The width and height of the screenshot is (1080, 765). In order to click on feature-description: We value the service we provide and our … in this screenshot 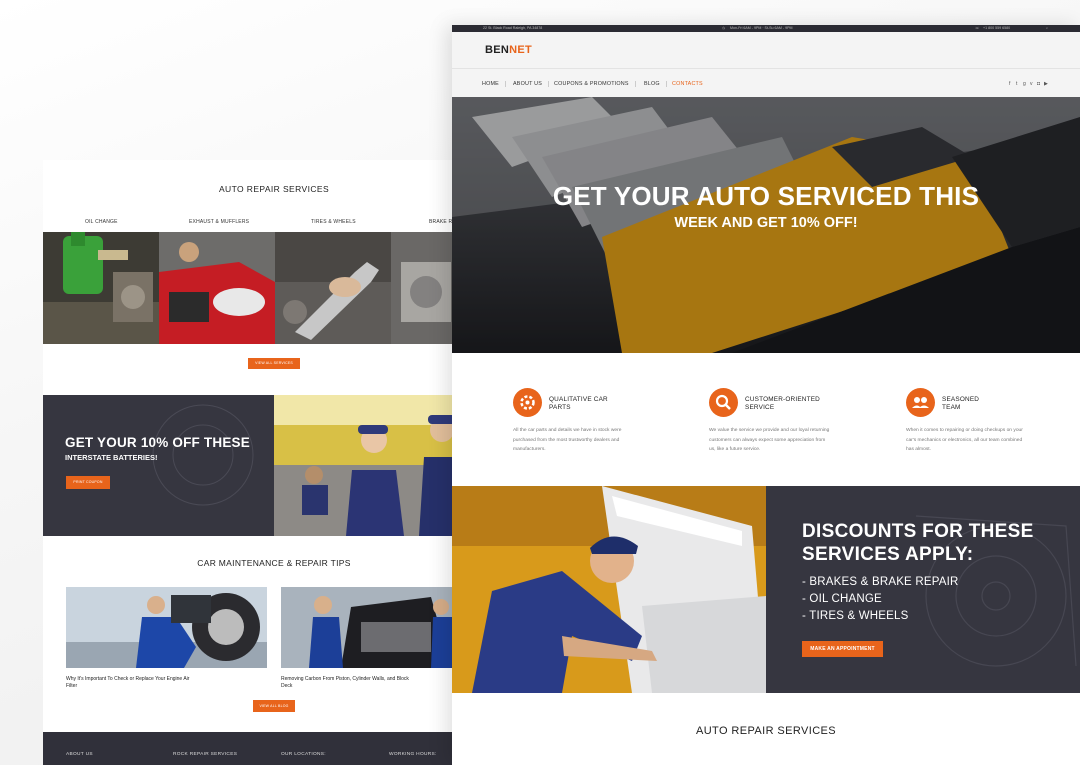, I will do `click(769, 440)`.